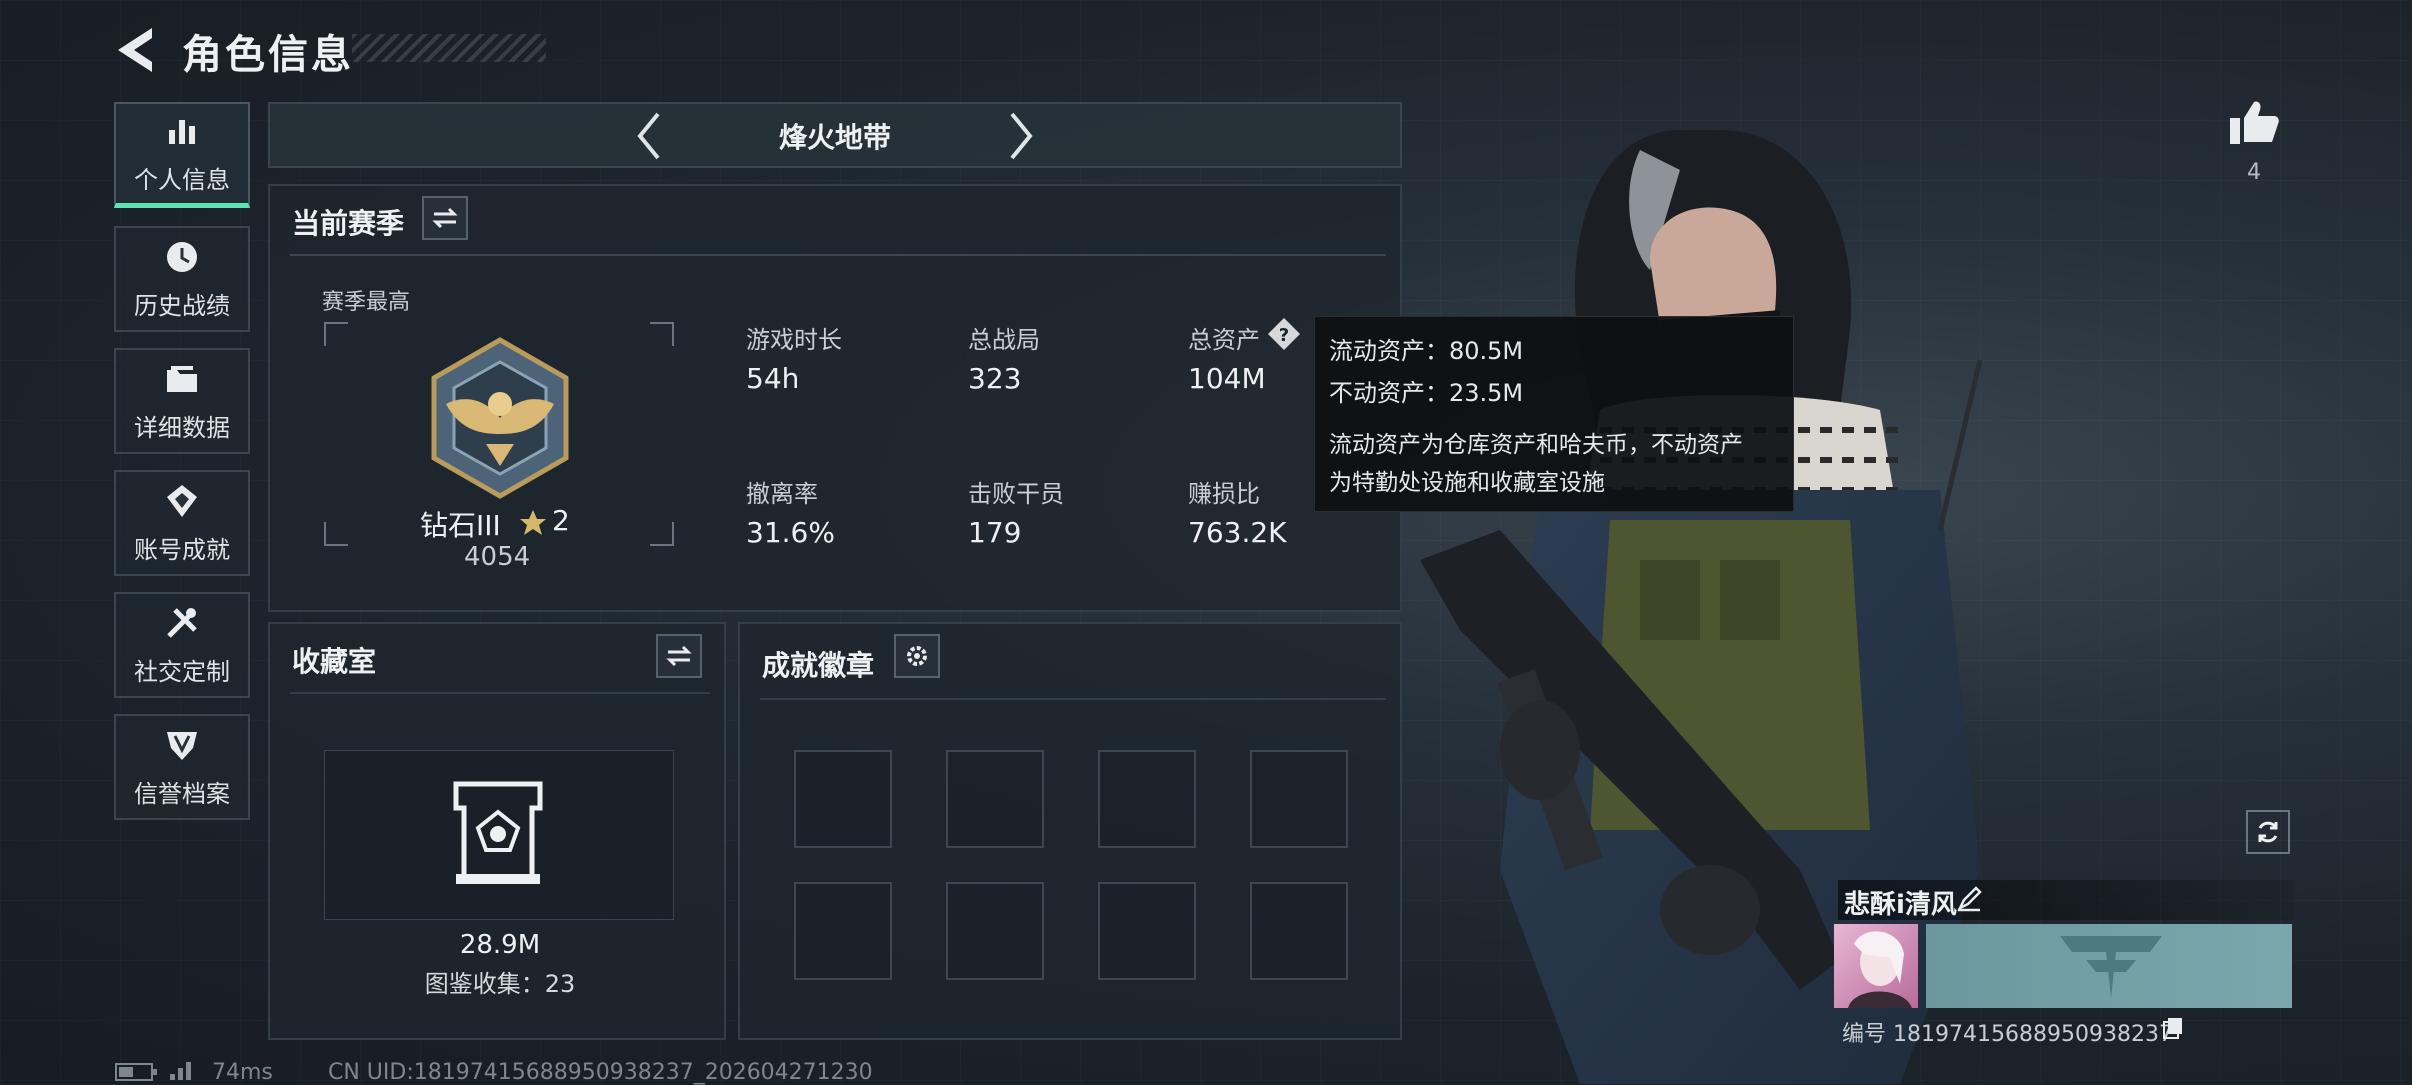 The height and width of the screenshot is (1085, 2412). I want to click on nav-label: 信誉档案, so click(182, 793).